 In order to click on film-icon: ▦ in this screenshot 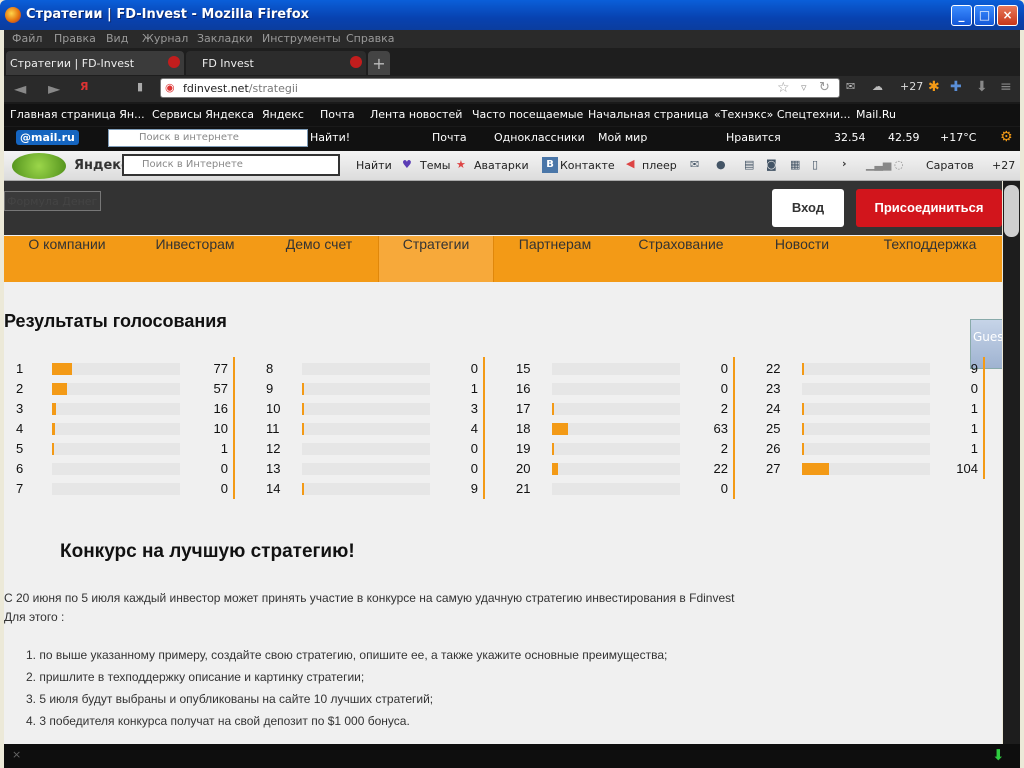, I will do `click(795, 164)`.